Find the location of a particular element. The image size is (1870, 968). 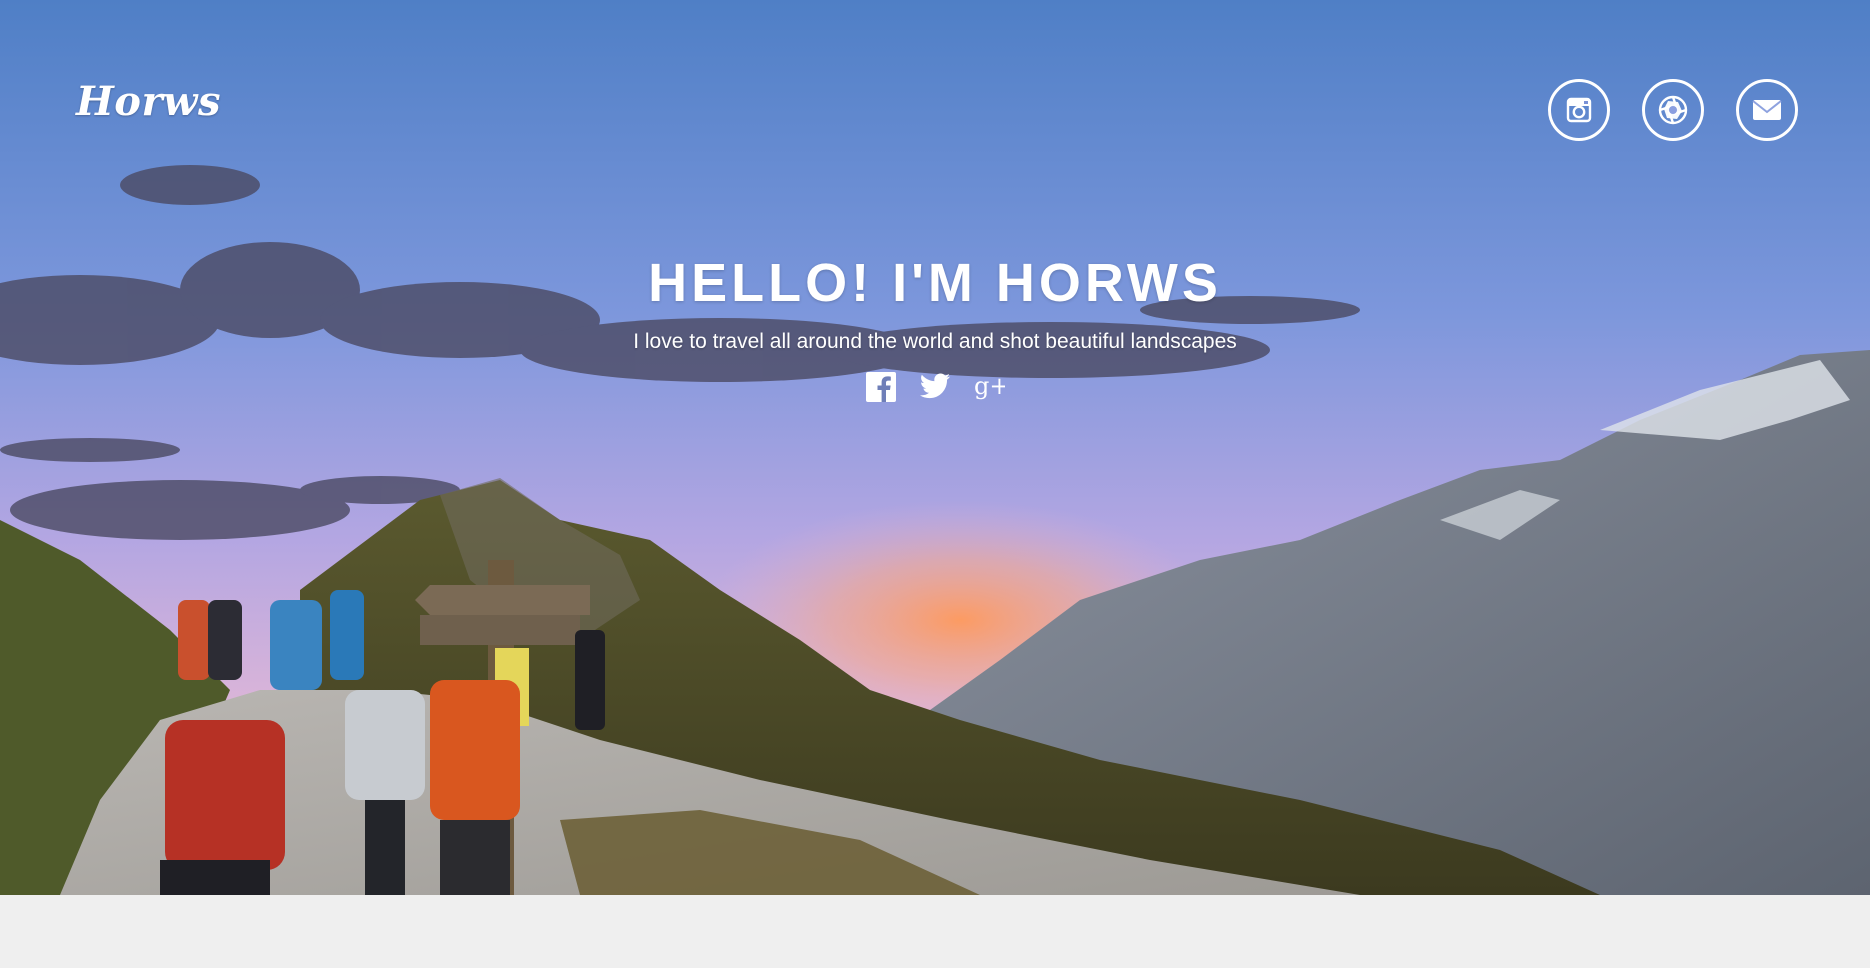

svg-text: g+ is located at coordinates (989, 386).